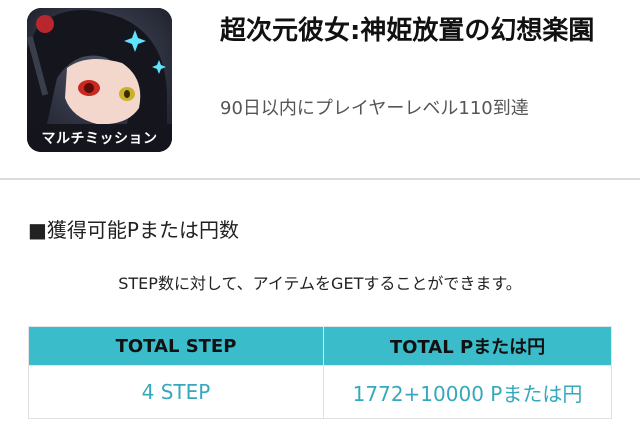 This screenshot has height=434, width=640. Describe the element at coordinates (320, 283) in the screenshot. I see `section-description: STEP数に対して、アイテムをGETすることができます。` at that location.